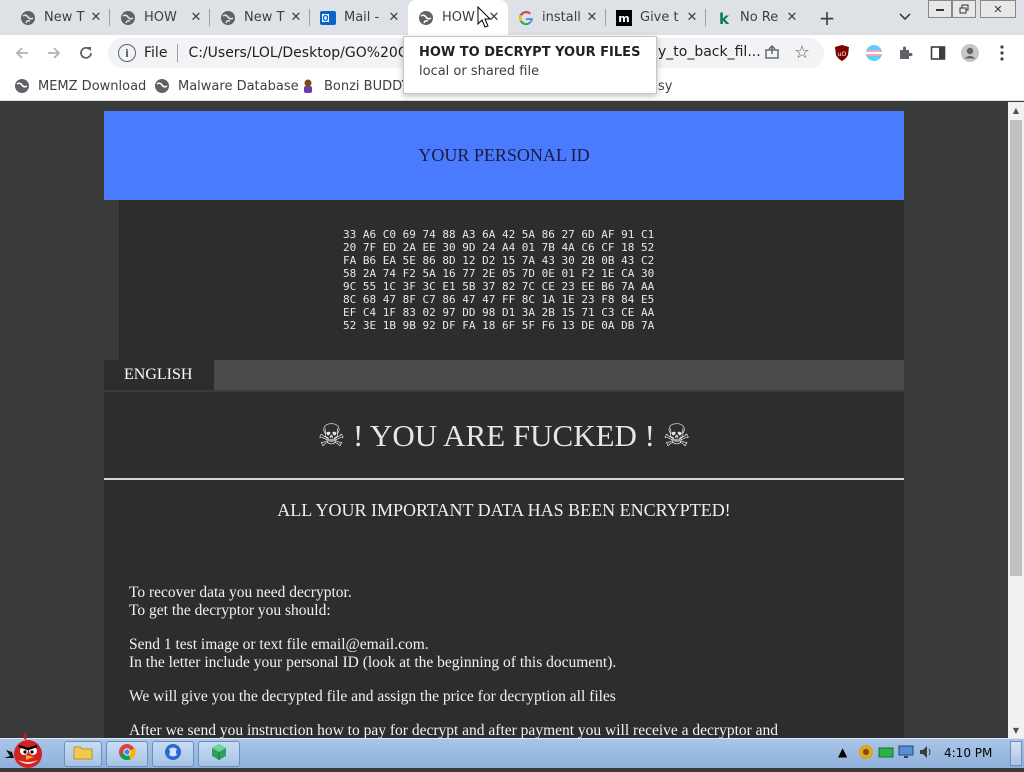 The image size is (1024, 772). Describe the element at coordinates (623, 18) in the screenshot. I see `svg-text: m` at that location.